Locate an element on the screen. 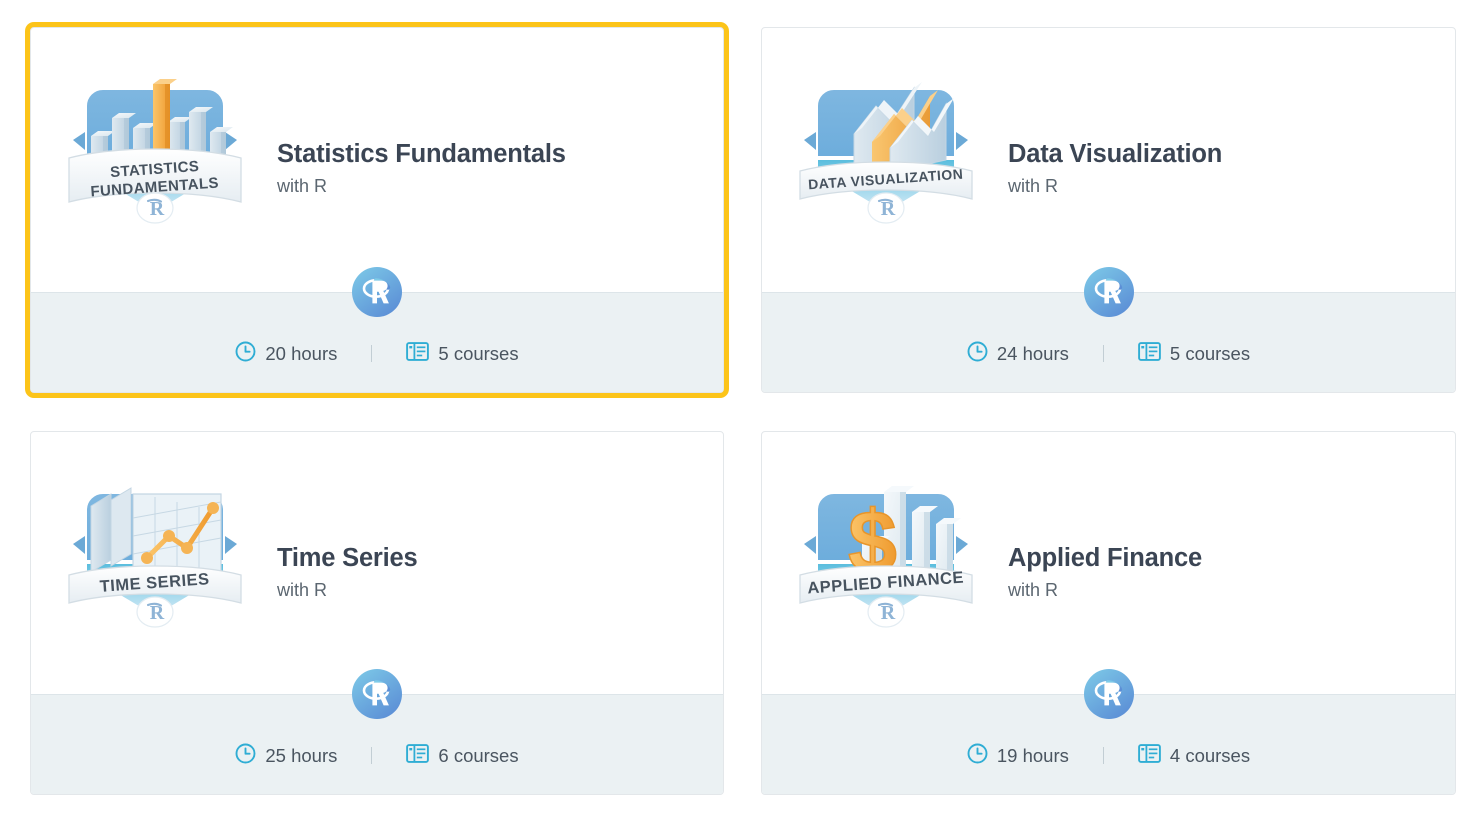  track-hours-label: 20 hours is located at coordinates (301, 353).